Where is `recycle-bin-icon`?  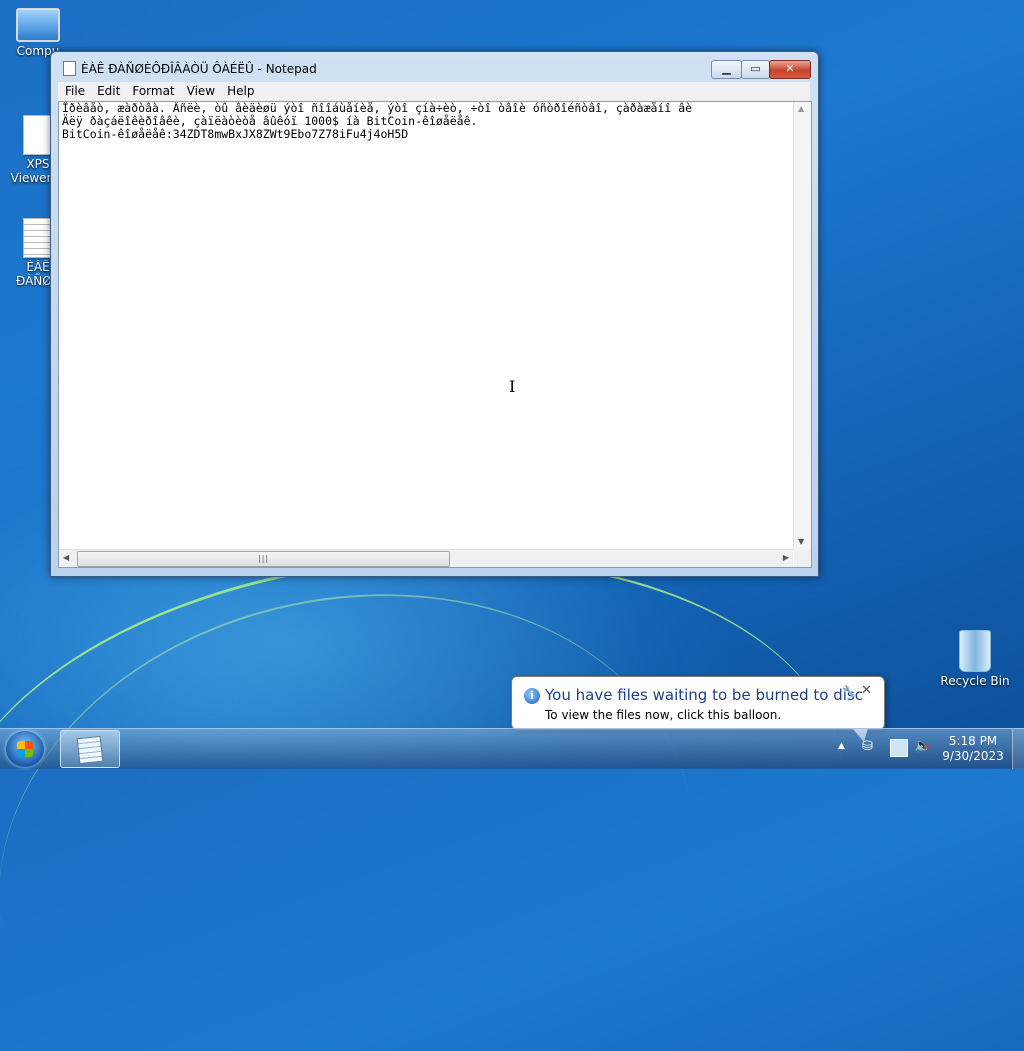
recycle-bin-icon is located at coordinates (975, 651).